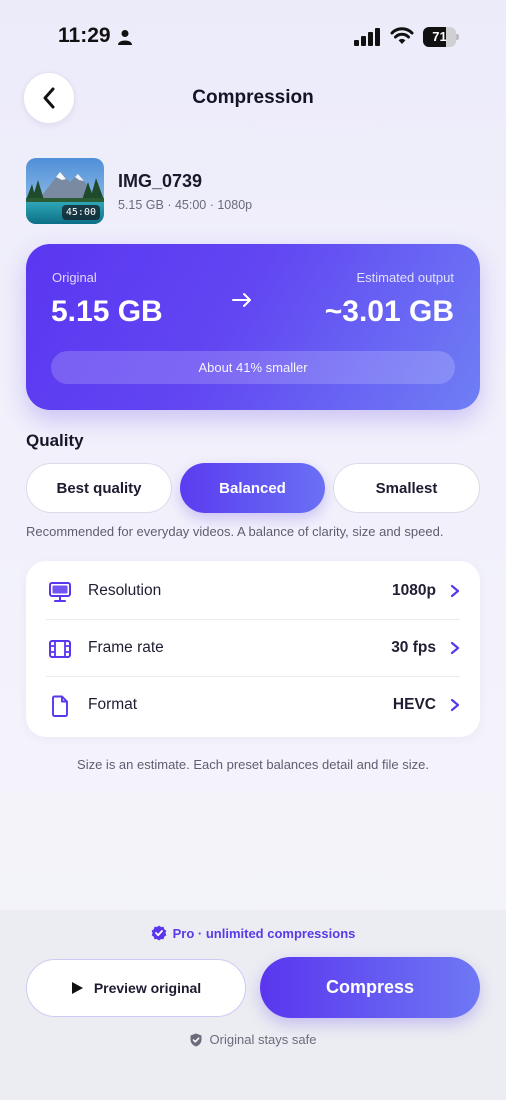 The width and height of the screenshot is (506, 1100). I want to click on setting-value: 1080p, so click(414, 590).